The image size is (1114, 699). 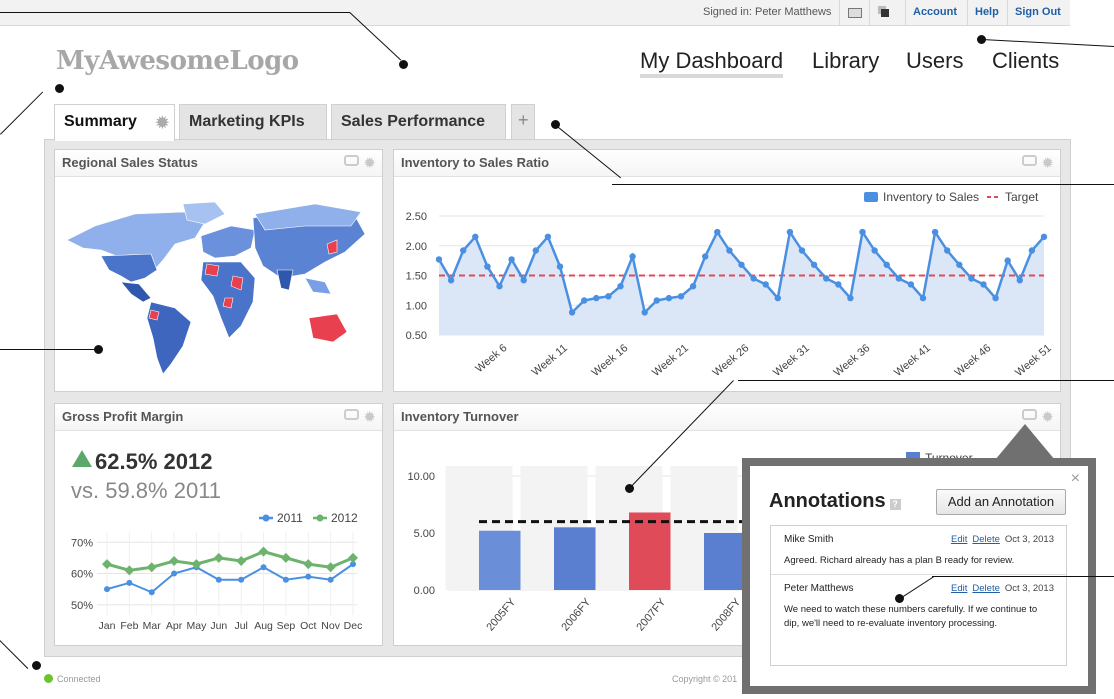 I want to click on help-icon: ?, so click(x=895, y=504).